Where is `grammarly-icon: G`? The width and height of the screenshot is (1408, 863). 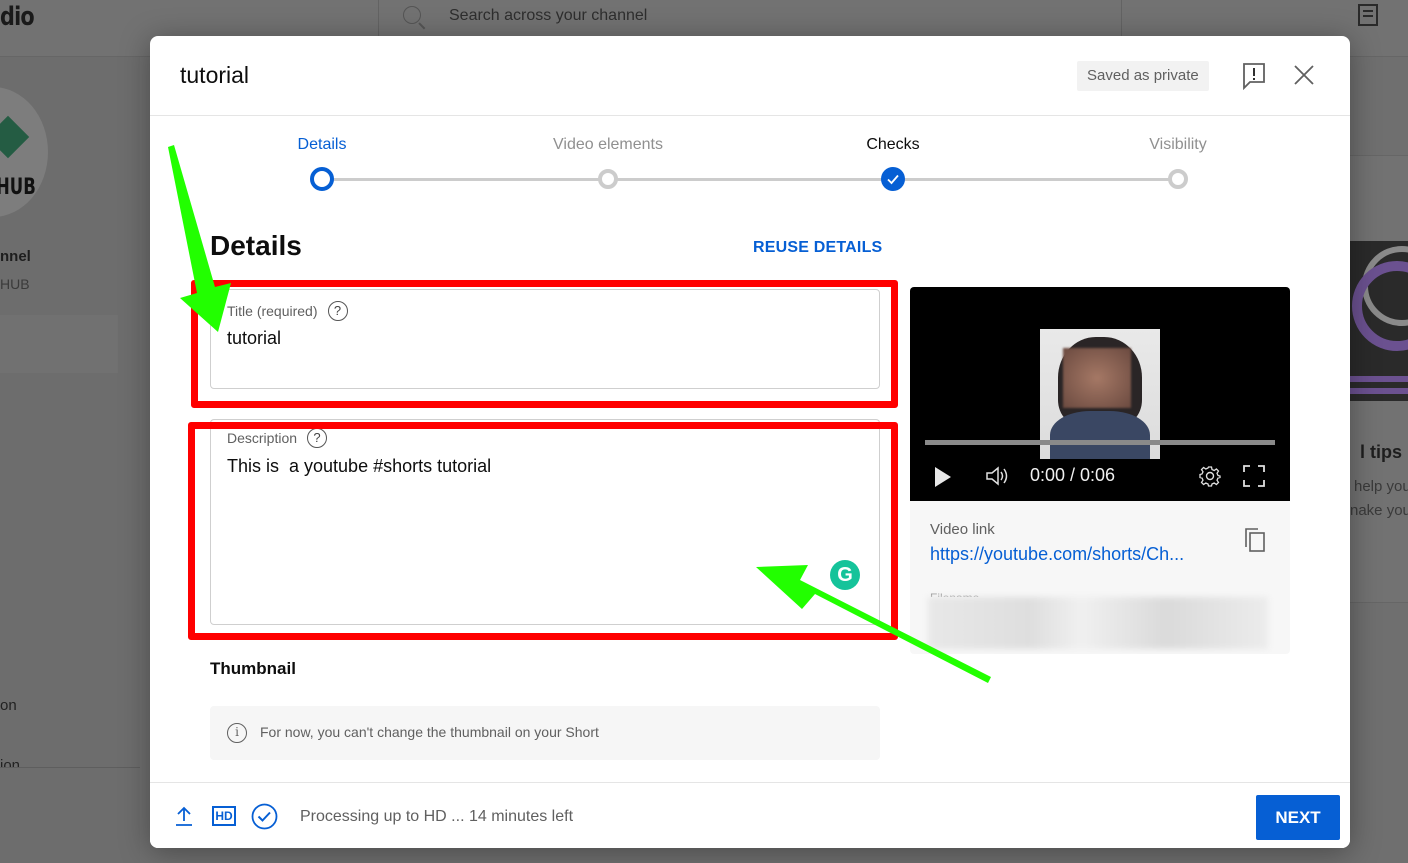
grammarly-icon: G is located at coordinates (845, 575).